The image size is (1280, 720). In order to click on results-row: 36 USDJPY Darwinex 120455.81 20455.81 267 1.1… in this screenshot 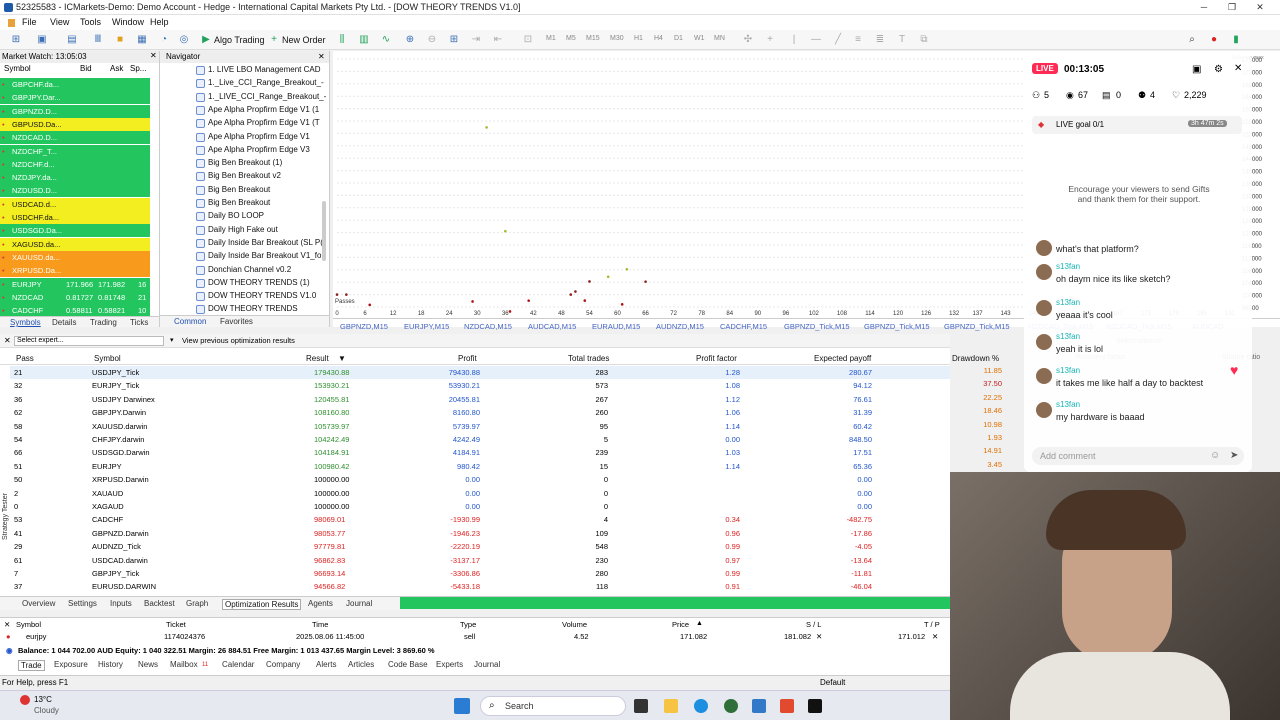, I will do `click(480, 399)`.